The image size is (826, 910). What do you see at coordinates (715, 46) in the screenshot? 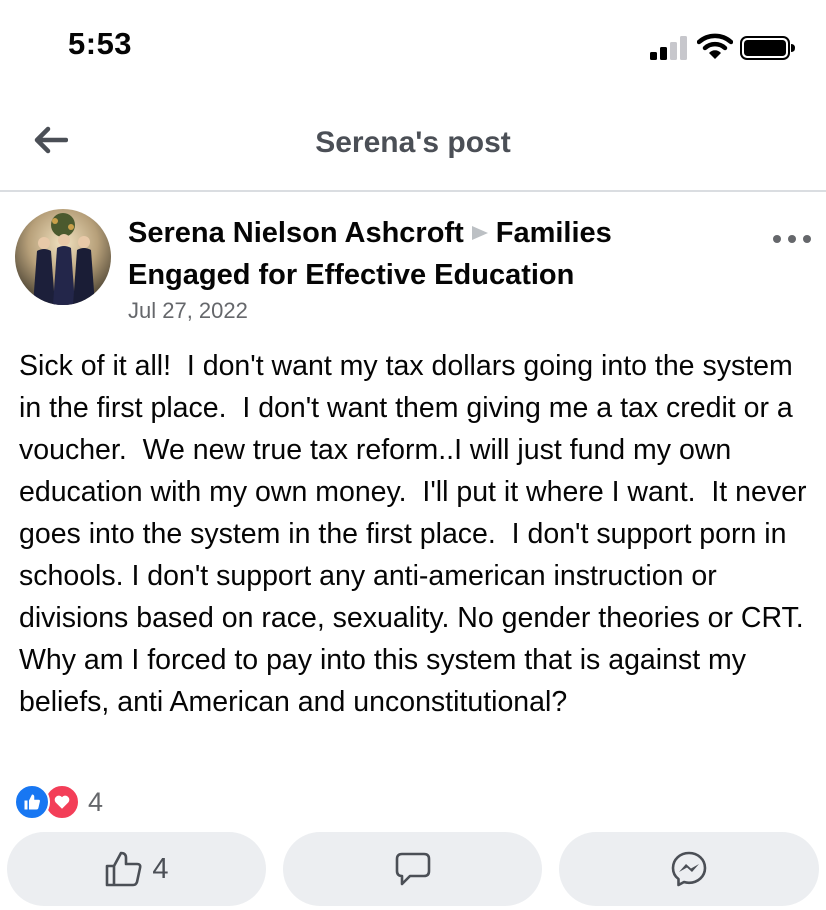
I see `wifi-icon` at bounding box center [715, 46].